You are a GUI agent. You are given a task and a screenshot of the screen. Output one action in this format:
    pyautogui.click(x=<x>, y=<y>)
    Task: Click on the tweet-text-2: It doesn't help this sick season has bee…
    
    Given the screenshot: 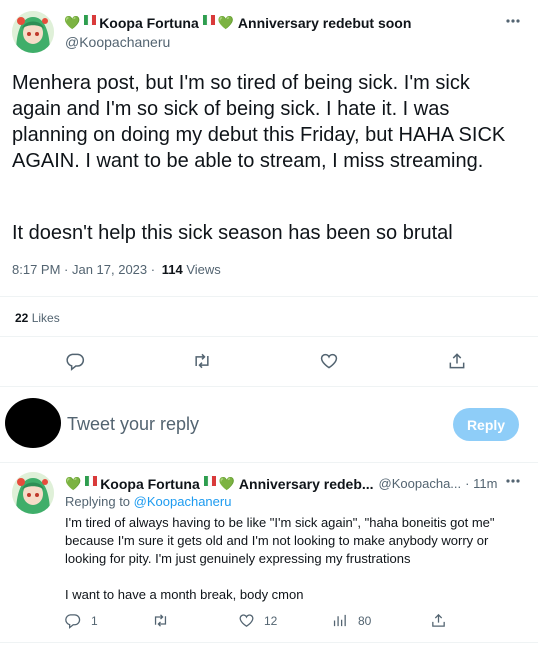 What is the action you would take?
    pyautogui.click(x=232, y=233)
    